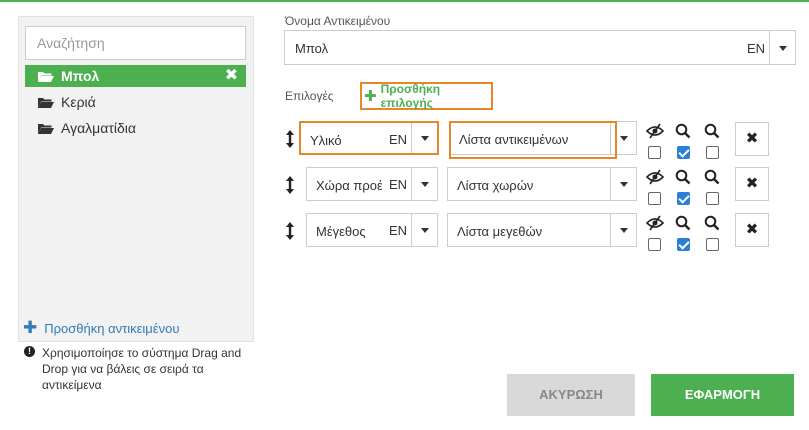 This screenshot has height=430, width=809. I want to click on top-accent-line, so click(404, 1).